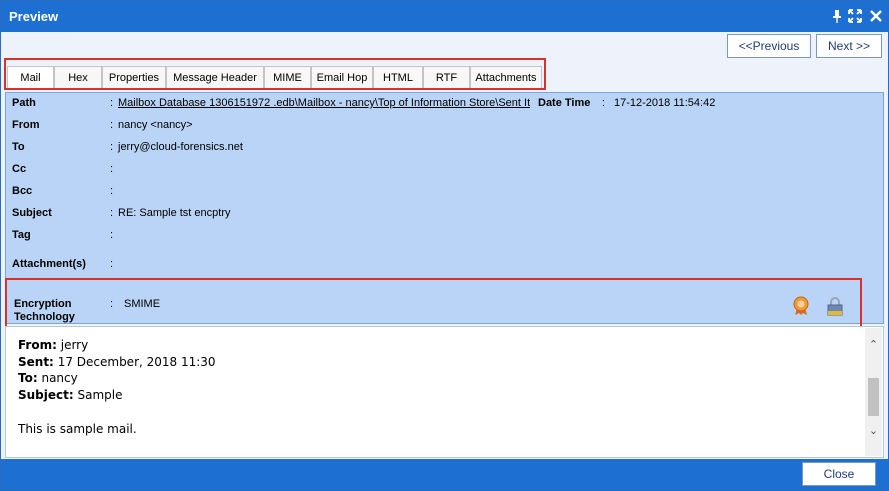  I want to click on previous-button: <<Previous, so click(769, 46).